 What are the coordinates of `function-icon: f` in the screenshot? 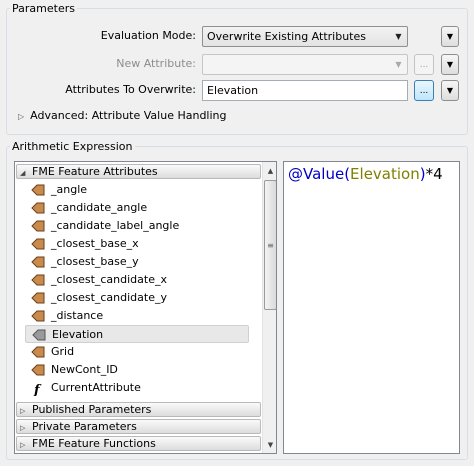 It's located at (38, 390).